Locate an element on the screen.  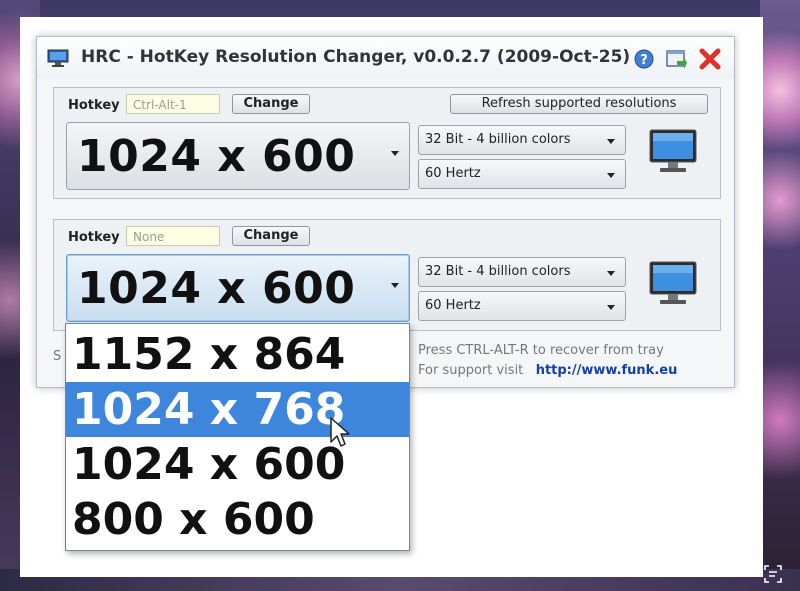
dropdown-option: 1152 x 864 is located at coordinates (237, 354).